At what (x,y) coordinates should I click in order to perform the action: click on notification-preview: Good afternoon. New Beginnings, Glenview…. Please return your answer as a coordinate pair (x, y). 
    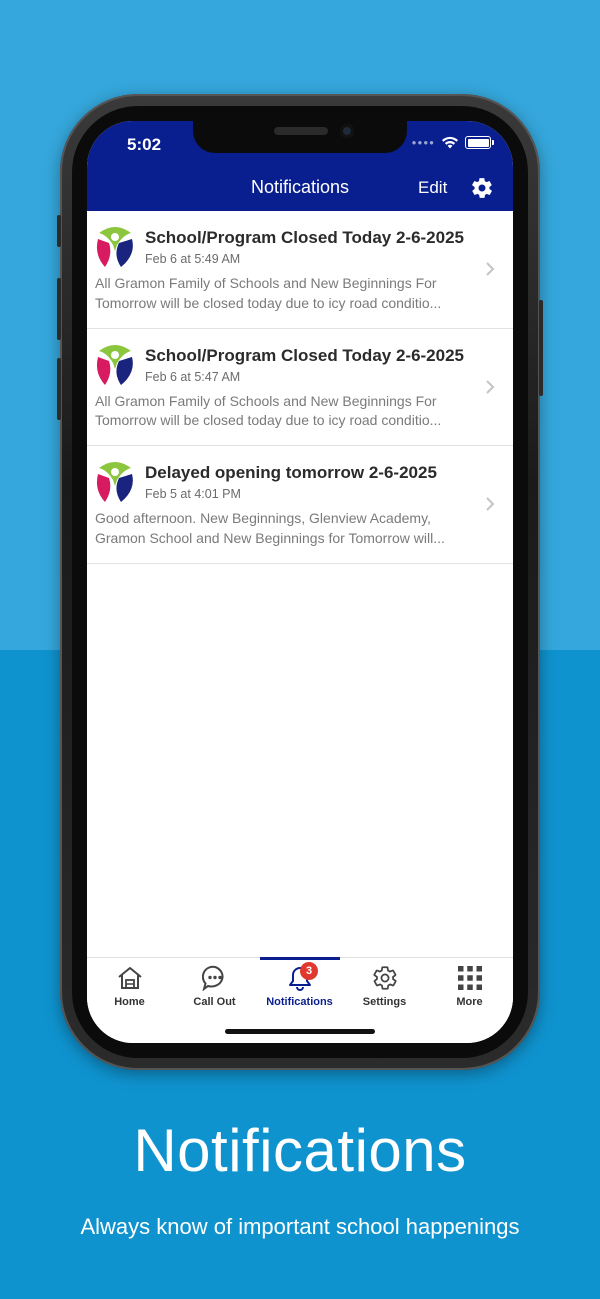
    Looking at the image, I should click on (285, 528).